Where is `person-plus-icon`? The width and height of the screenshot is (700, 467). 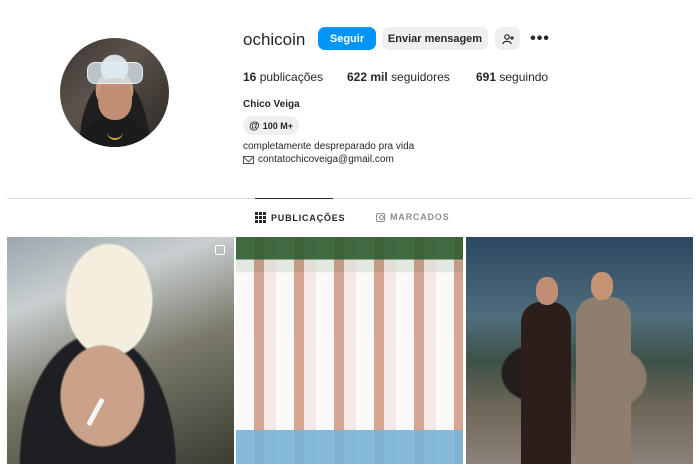 person-plus-icon is located at coordinates (507, 38).